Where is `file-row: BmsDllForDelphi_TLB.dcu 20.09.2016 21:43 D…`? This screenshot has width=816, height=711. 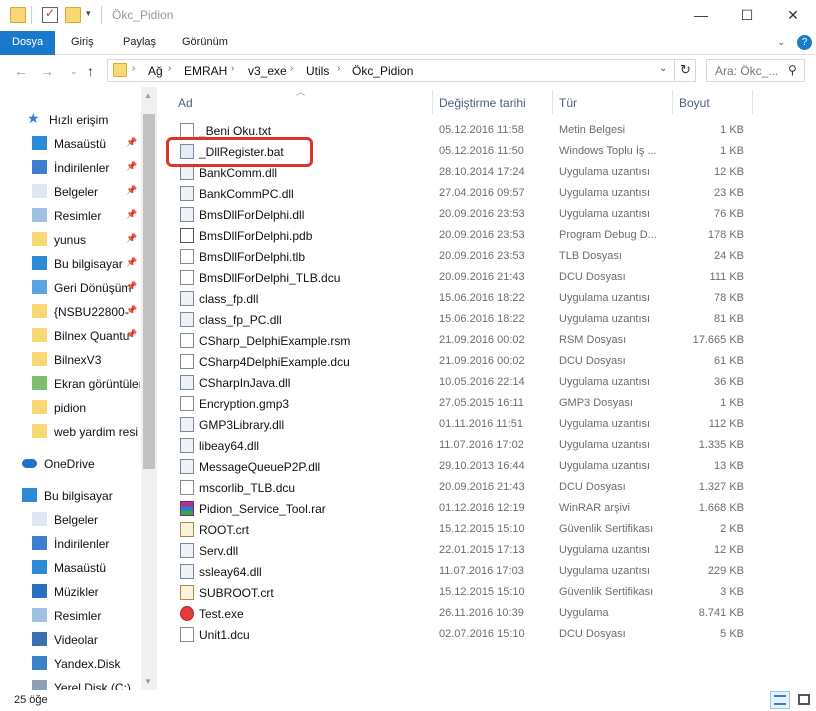
file-row: BmsDllForDelphi_TLB.dcu 20.09.2016 21:43 D… is located at coordinates (462, 277).